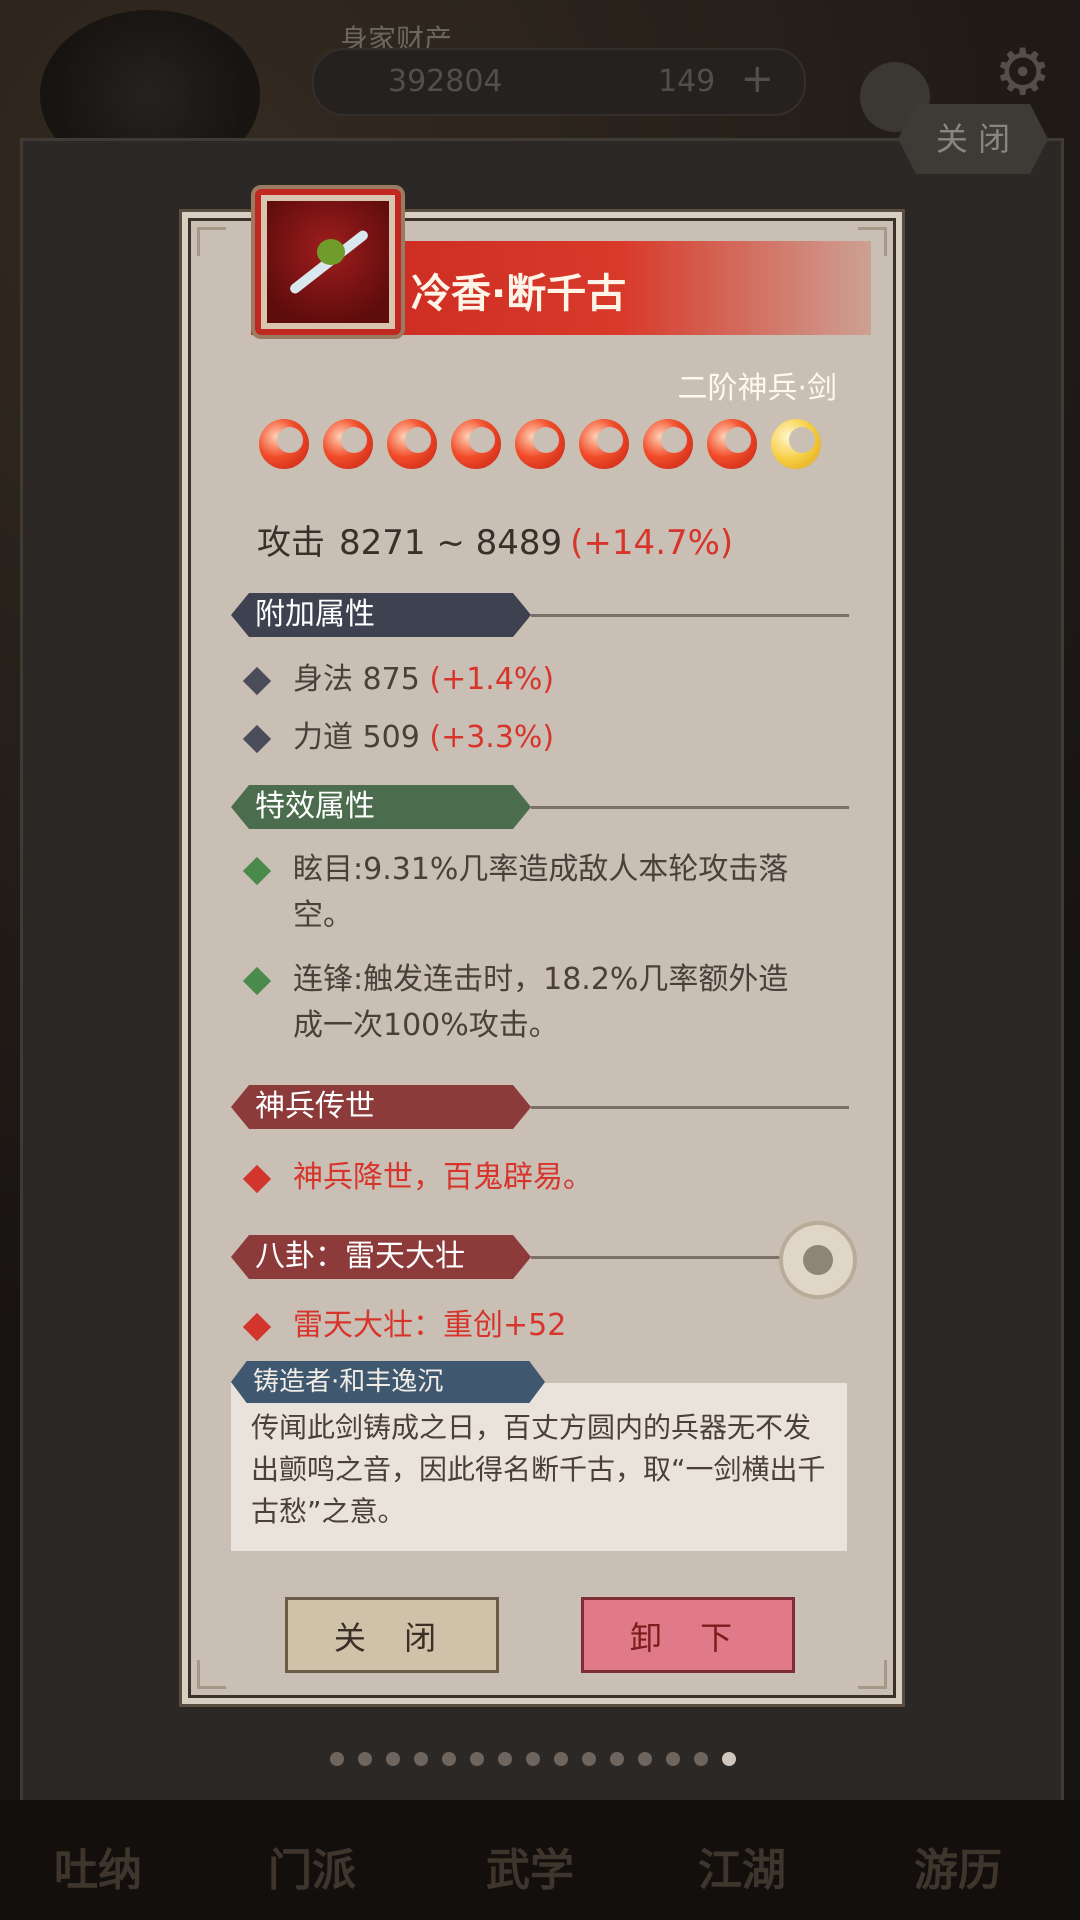  Describe the element at coordinates (541, 1002) in the screenshot. I see `effect-text: 连锋:触发连击时，18.2%几率额外造成一次100%攻击。` at that location.